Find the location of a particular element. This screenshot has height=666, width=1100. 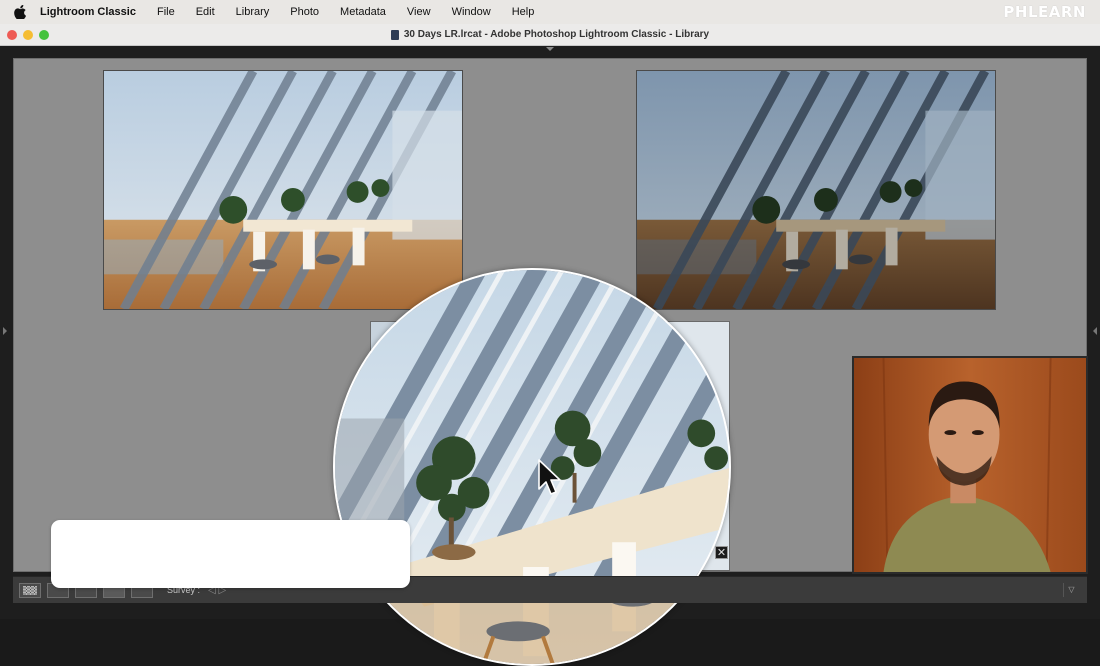

apple-icon is located at coordinates (20, 12).